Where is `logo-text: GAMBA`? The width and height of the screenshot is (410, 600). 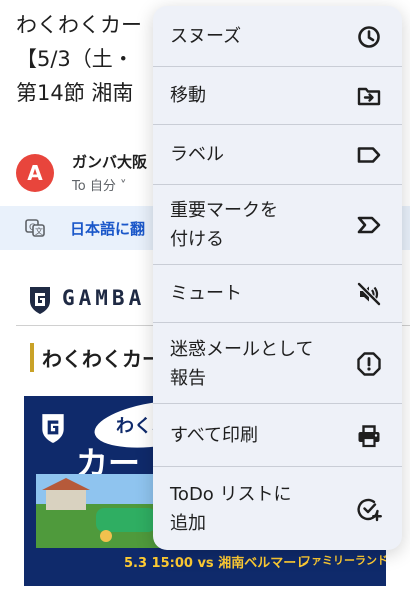 logo-text: GAMBA is located at coordinates (104, 298).